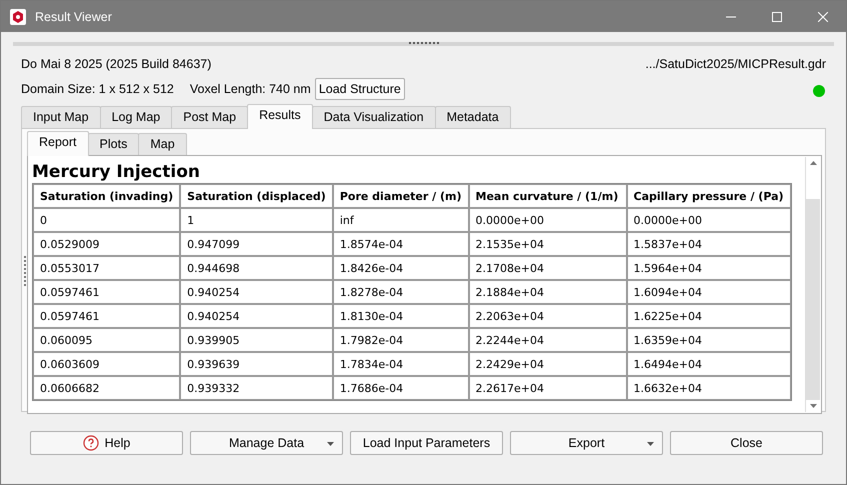 This screenshot has height=485, width=847. What do you see at coordinates (823, 17) in the screenshot?
I see `close-icon` at bounding box center [823, 17].